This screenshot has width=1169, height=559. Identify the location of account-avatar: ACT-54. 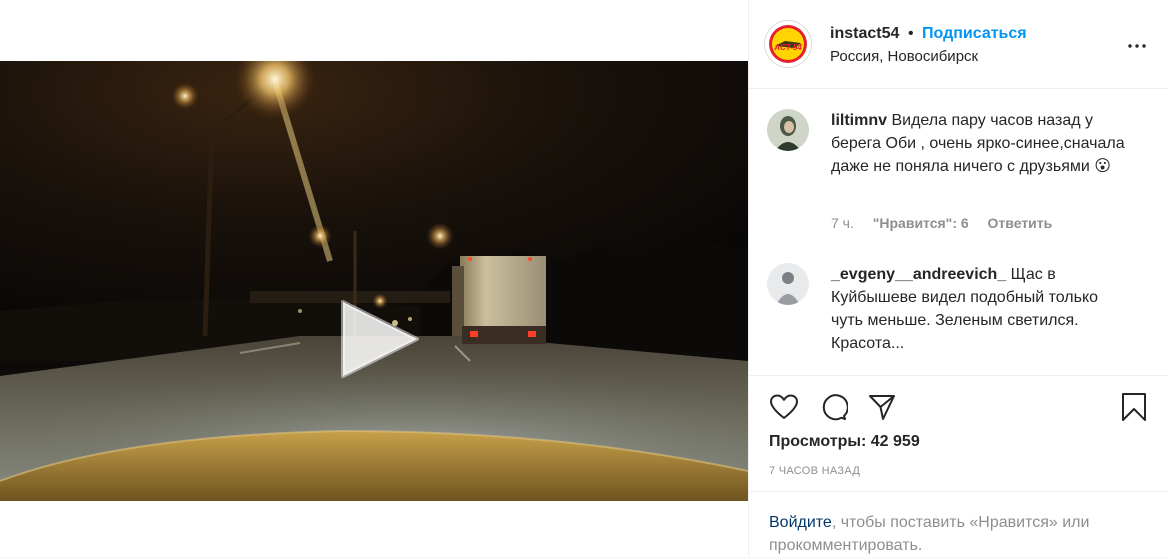
(788, 44).